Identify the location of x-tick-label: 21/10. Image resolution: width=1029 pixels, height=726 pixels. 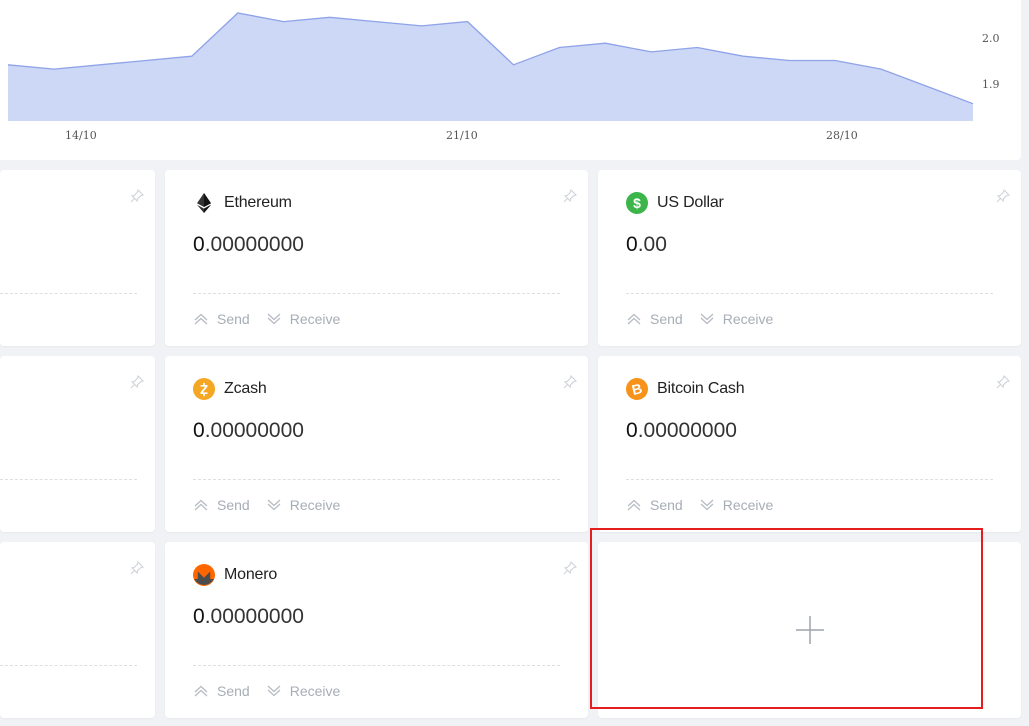
(462, 135).